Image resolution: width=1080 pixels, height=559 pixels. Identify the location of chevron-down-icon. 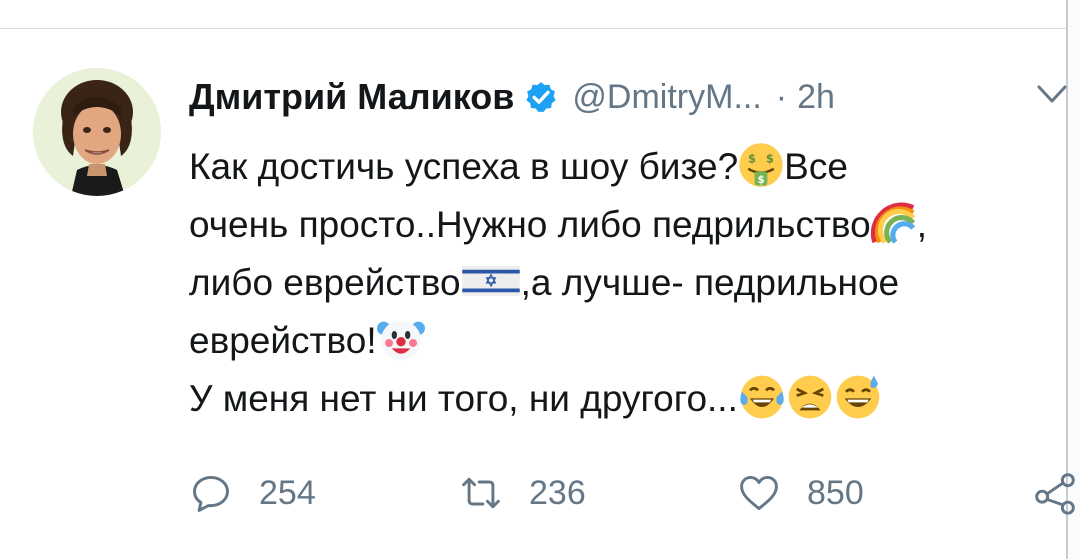
(1052, 95).